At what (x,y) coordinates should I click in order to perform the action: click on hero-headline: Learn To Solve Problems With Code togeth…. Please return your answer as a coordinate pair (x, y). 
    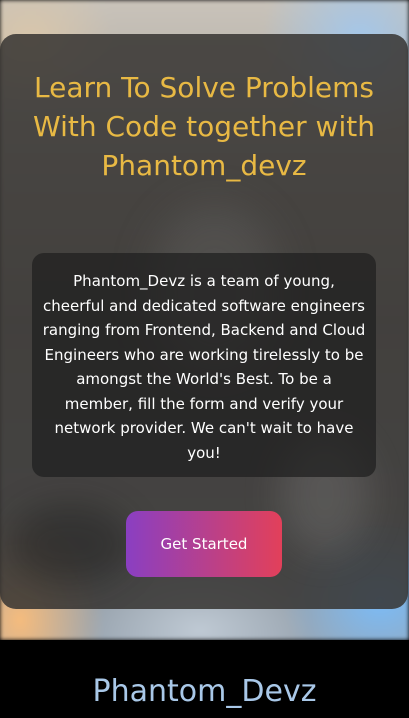
    Looking at the image, I should click on (204, 126).